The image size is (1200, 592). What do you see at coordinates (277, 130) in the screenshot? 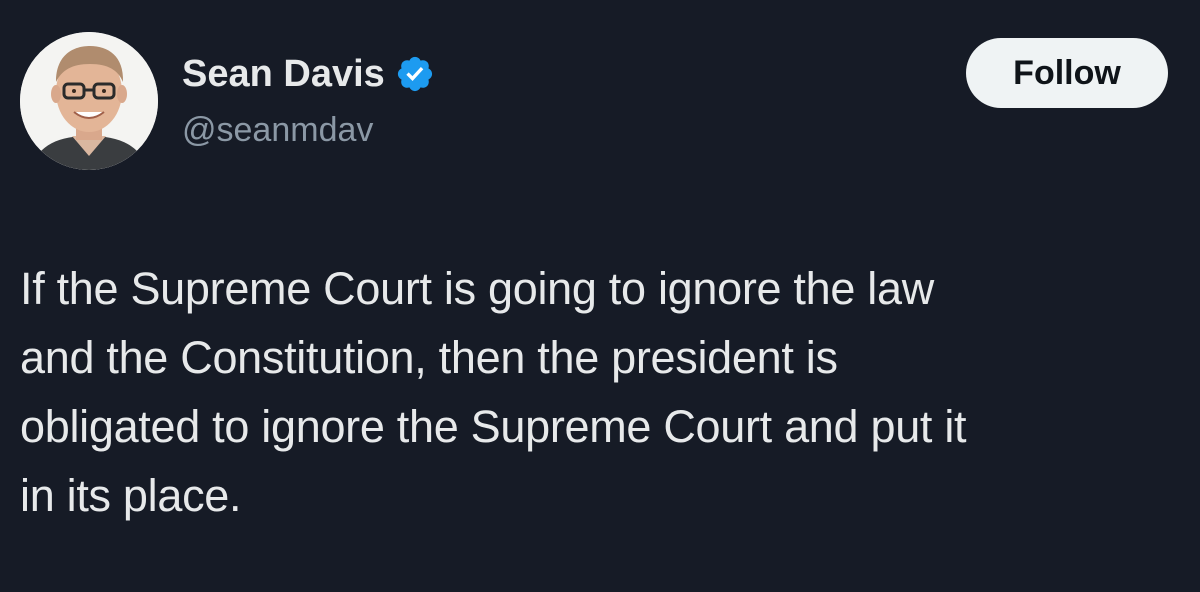
I see `author-handle: @seanmdav` at bounding box center [277, 130].